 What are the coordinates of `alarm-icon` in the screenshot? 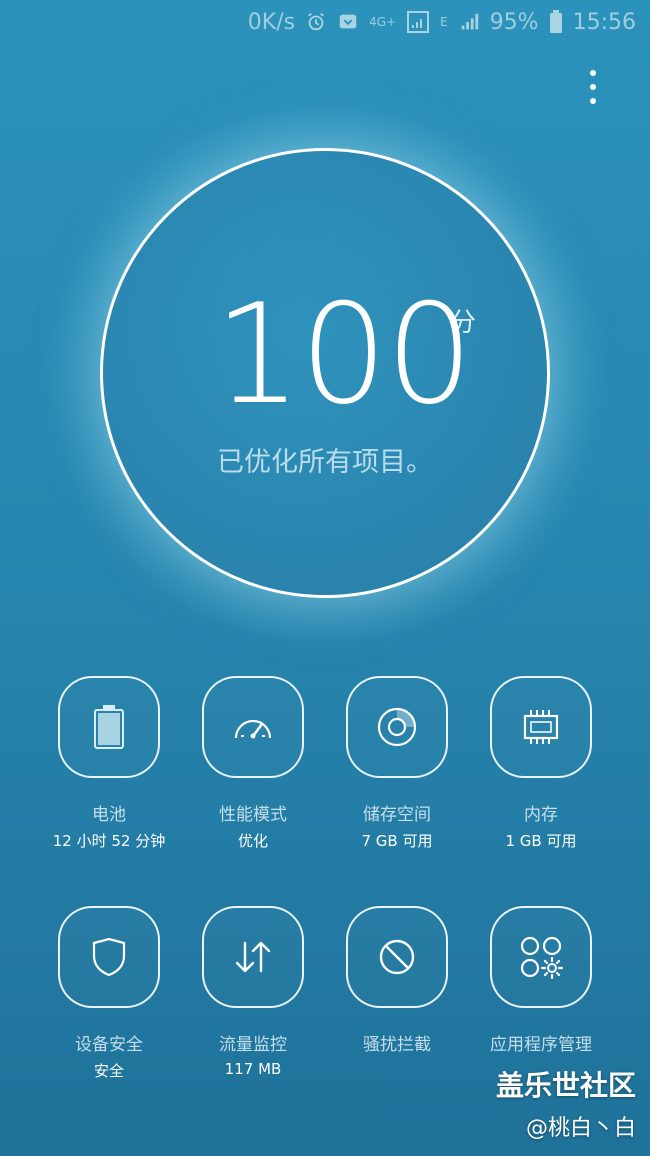 It's located at (316, 22).